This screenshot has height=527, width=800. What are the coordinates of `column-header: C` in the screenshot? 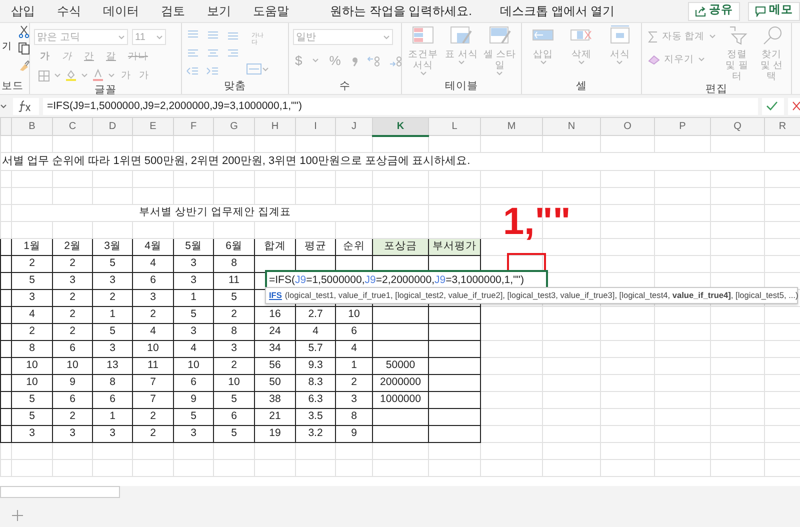 It's located at (72, 127).